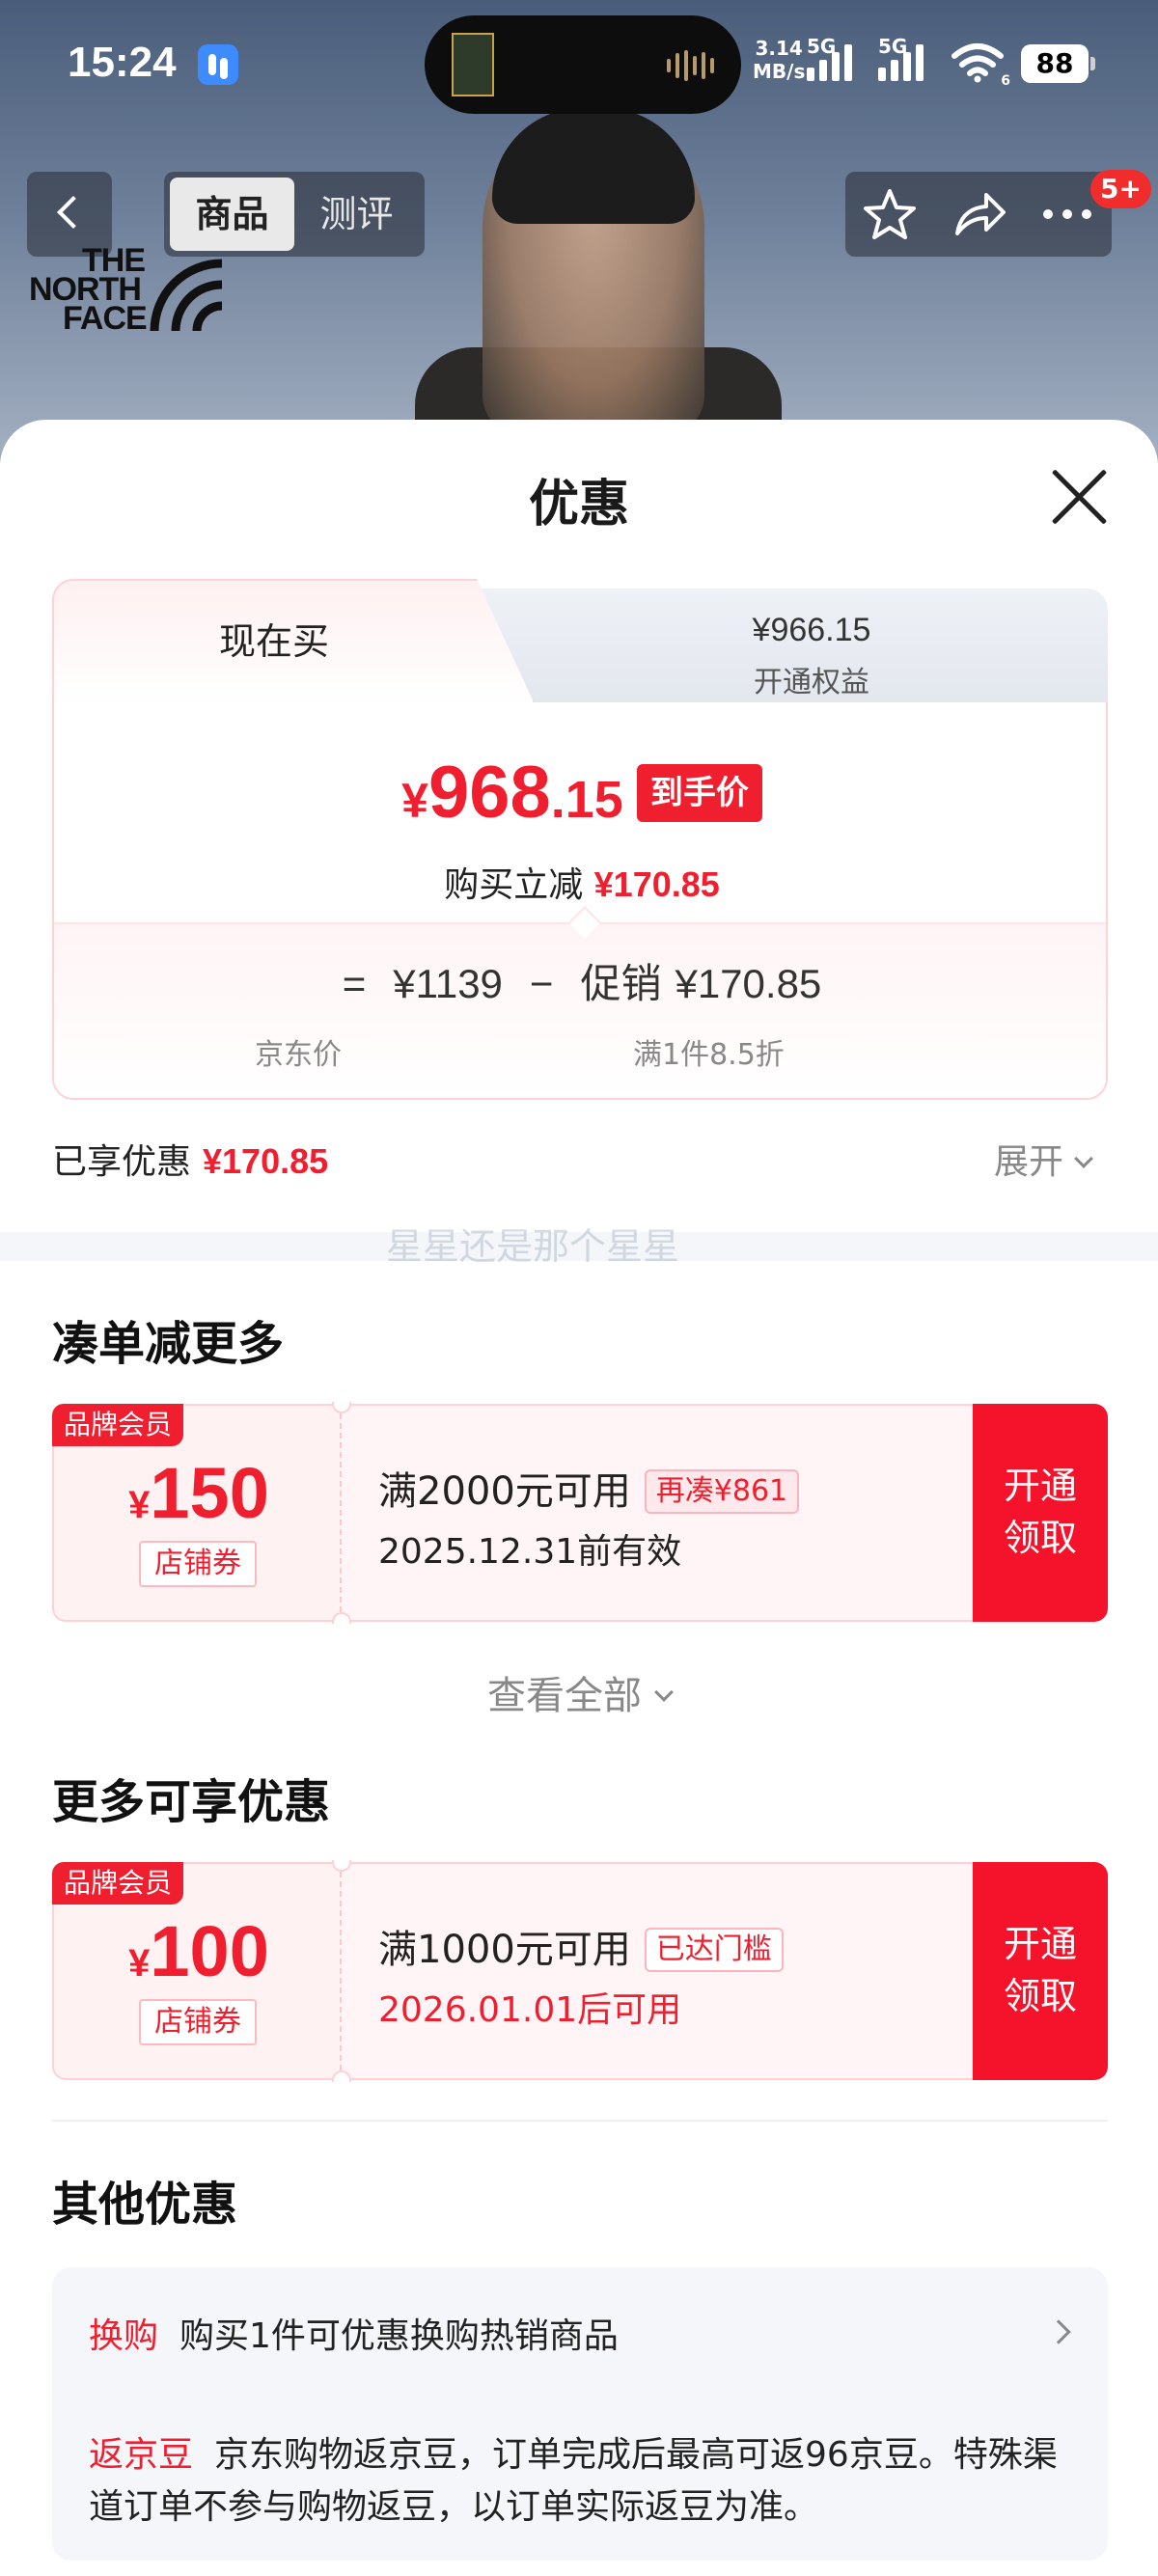 The height and width of the screenshot is (2576, 1158). Describe the element at coordinates (580, 2121) in the screenshot. I see `divider-line` at that location.